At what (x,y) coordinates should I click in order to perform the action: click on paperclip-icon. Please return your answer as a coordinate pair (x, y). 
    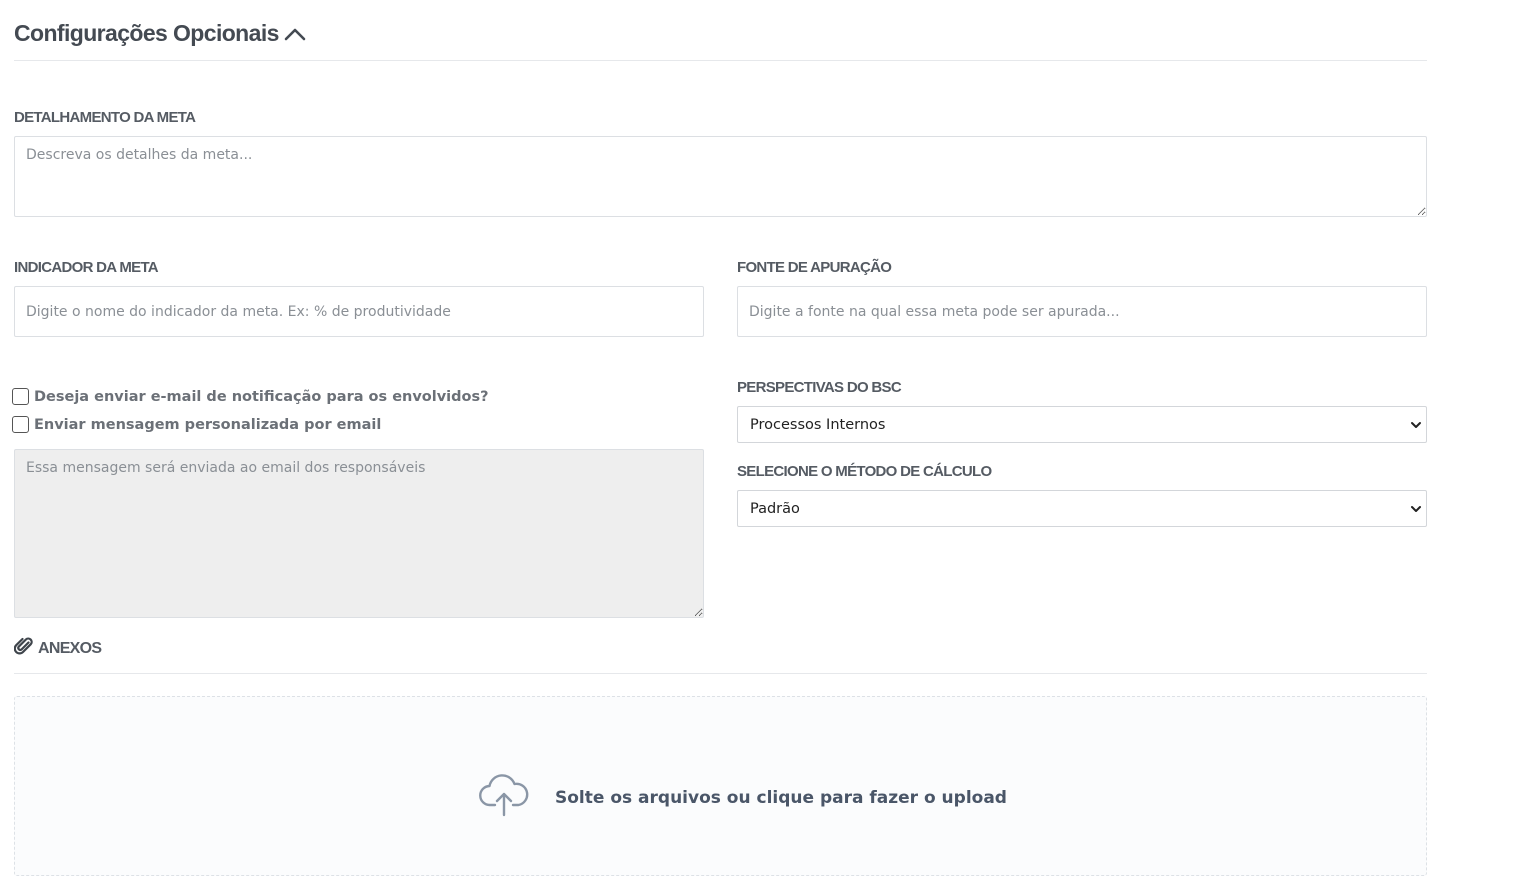
    Looking at the image, I should click on (23, 648).